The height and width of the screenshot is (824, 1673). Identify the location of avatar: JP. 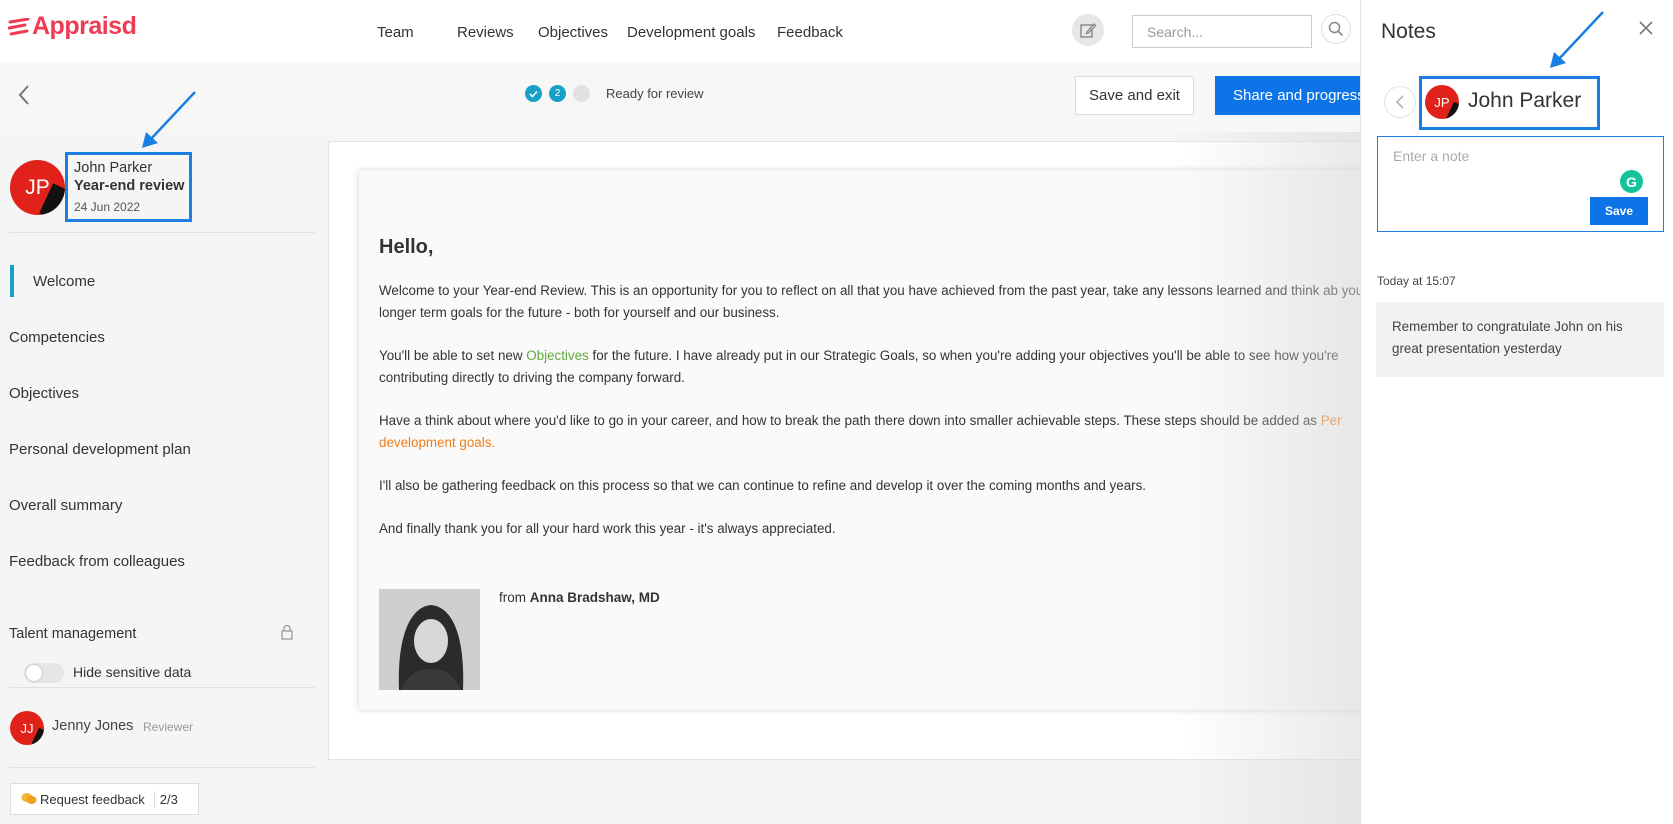
(37, 187).